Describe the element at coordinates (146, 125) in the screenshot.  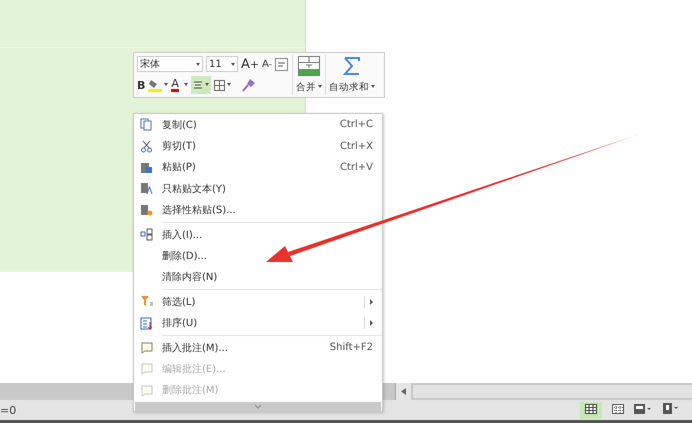
I see `copy-icon` at that location.